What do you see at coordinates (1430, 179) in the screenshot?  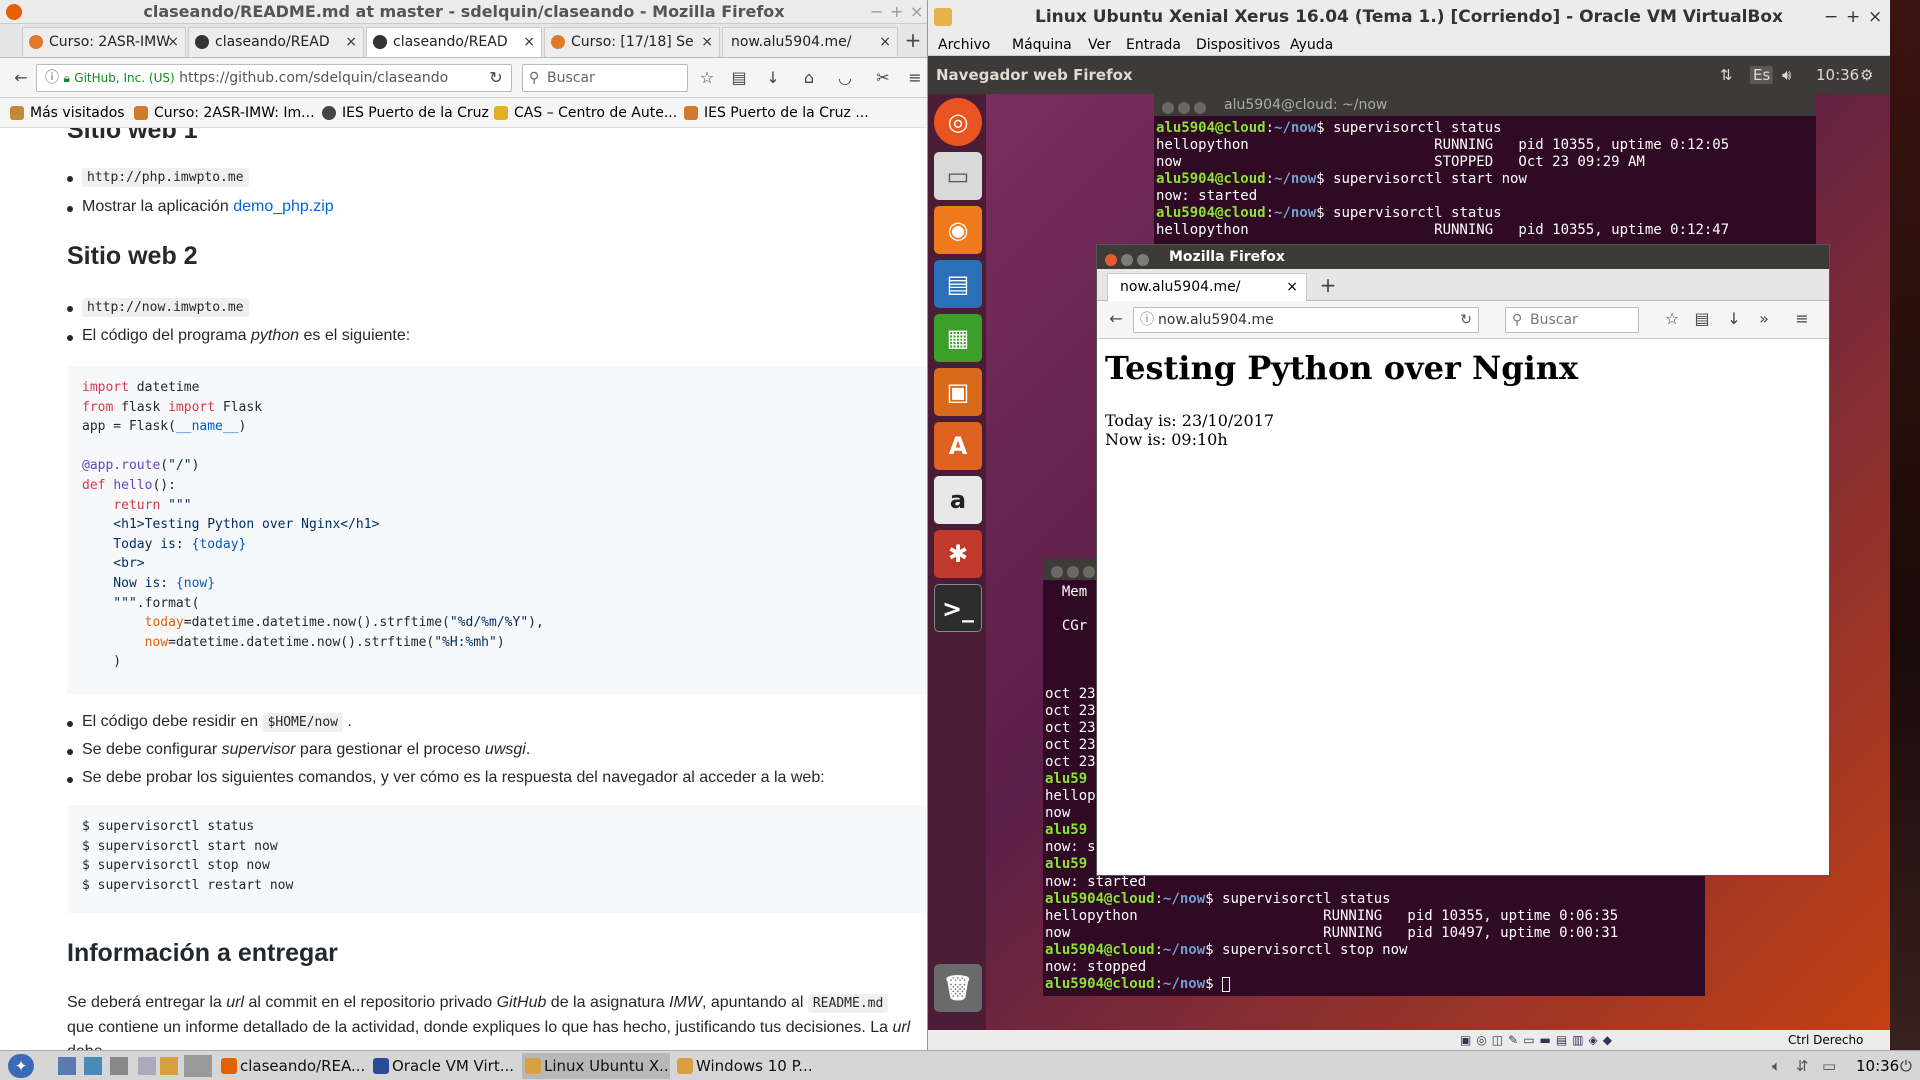 I see `command-text: supervisorctl start now` at bounding box center [1430, 179].